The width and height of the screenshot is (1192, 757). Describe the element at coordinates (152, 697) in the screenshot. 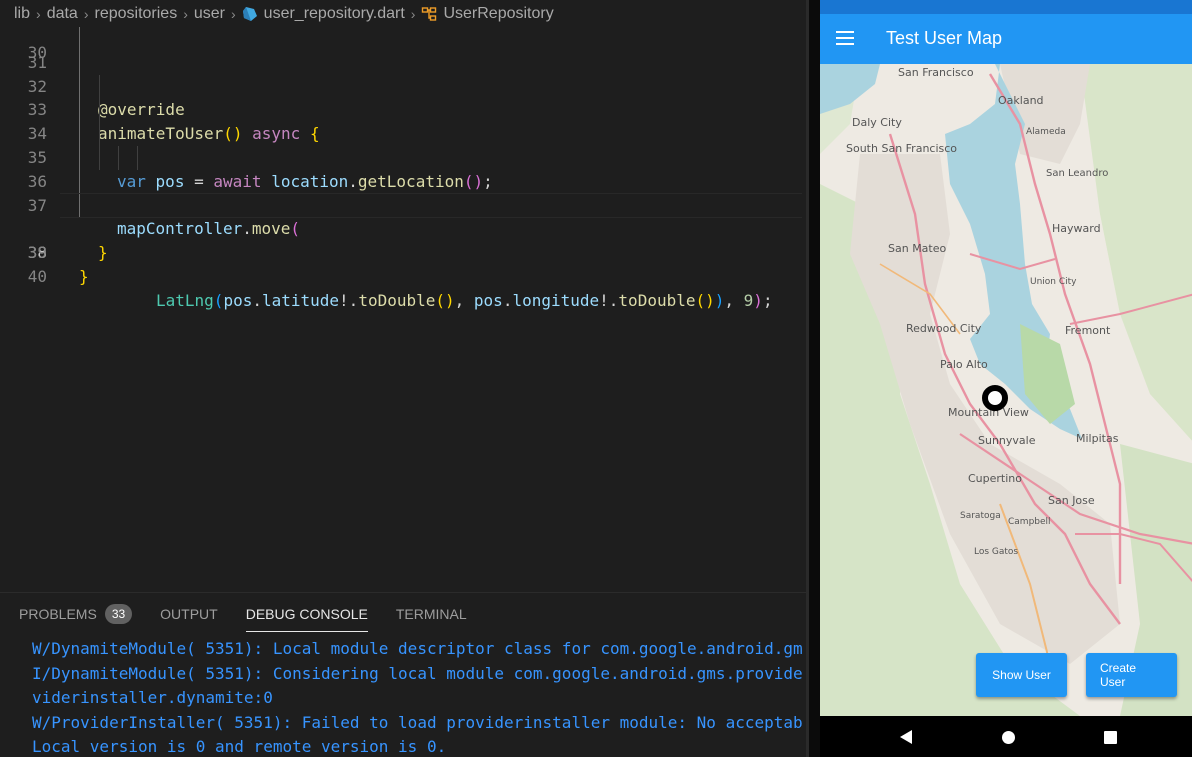

I see `console-line: viderinstaller.dynamite:0` at that location.